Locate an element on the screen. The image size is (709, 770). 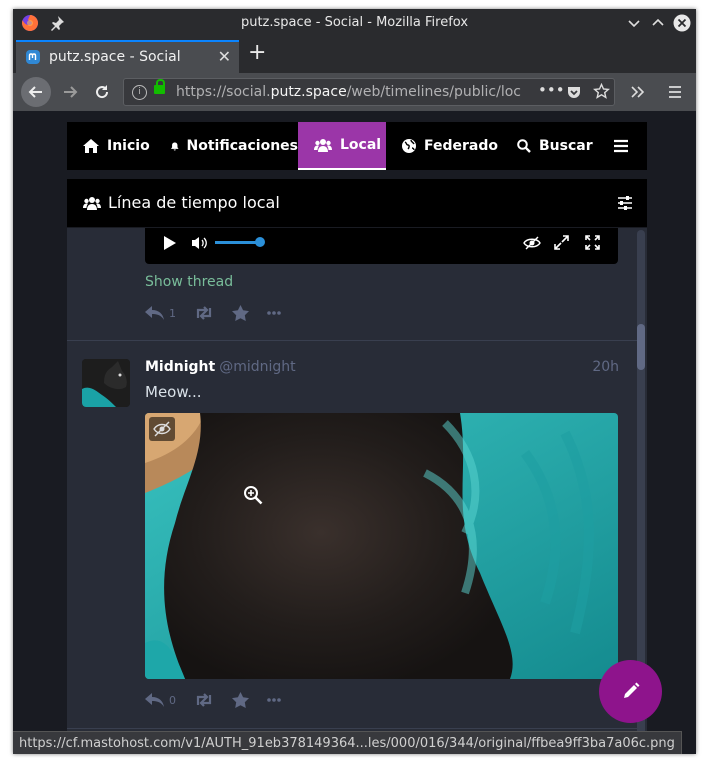
app-menu-button is located at coordinates (675, 92).